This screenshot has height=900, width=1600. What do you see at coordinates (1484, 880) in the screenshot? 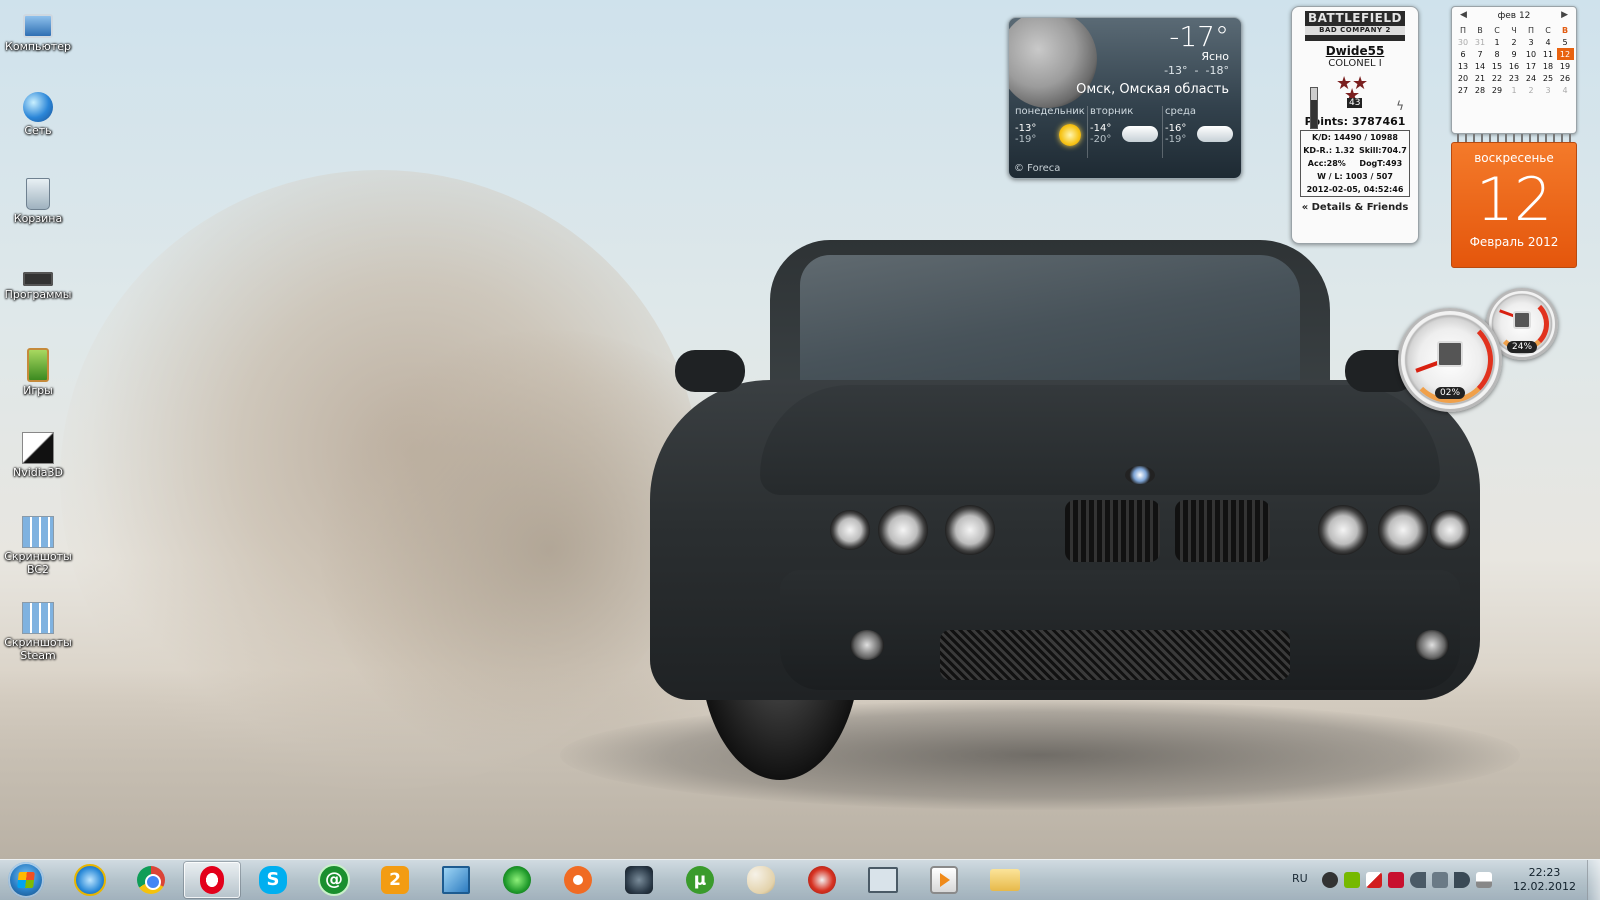
I see `flag-icon` at bounding box center [1484, 880].